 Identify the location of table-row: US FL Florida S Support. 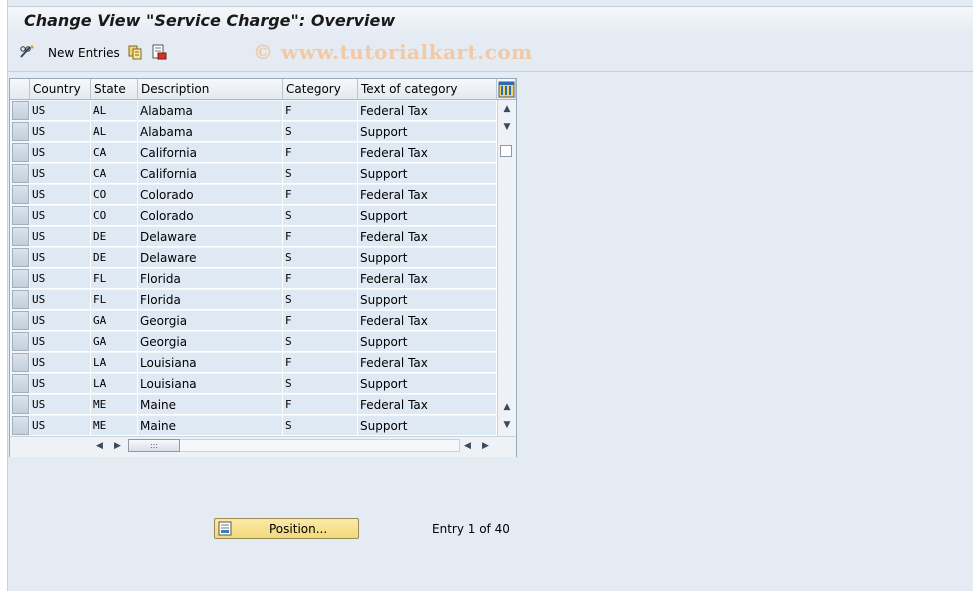
(253, 300).